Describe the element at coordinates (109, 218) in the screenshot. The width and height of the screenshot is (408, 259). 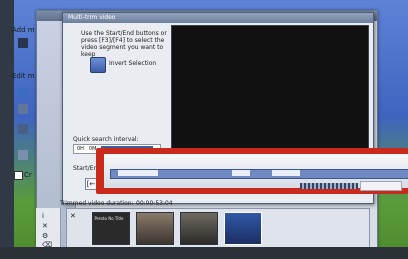
I see `clip-title-text: Presto No Title` at that location.